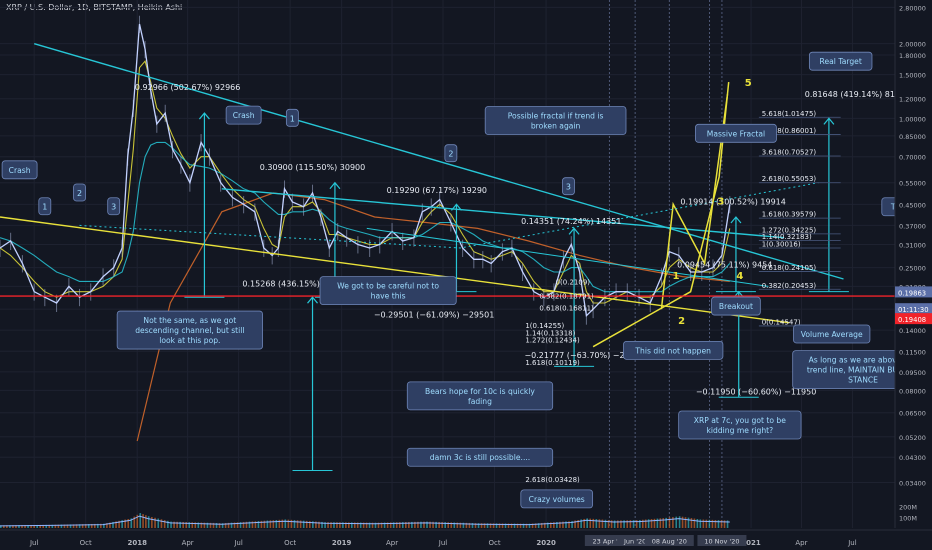  What do you see at coordinates (669, 542) in the screenshot?
I see `time-tag-label: 08 Aug '20` at bounding box center [669, 542].